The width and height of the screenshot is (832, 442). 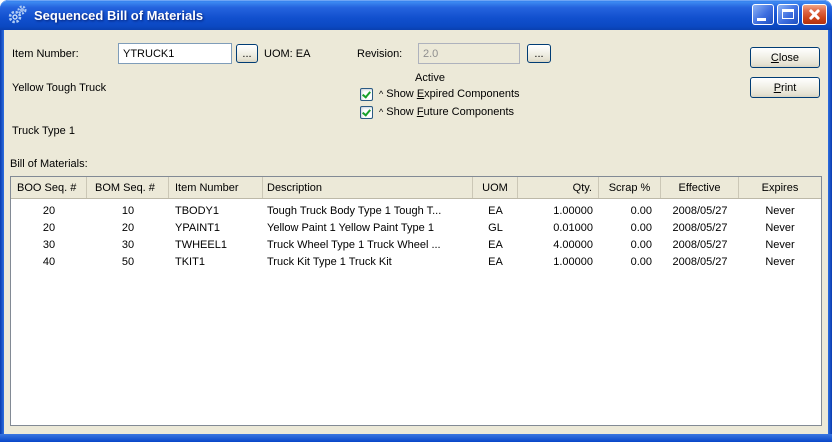 What do you see at coordinates (368, 187) in the screenshot?
I see `column-header-desc: Description` at bounding box center [368, 187].